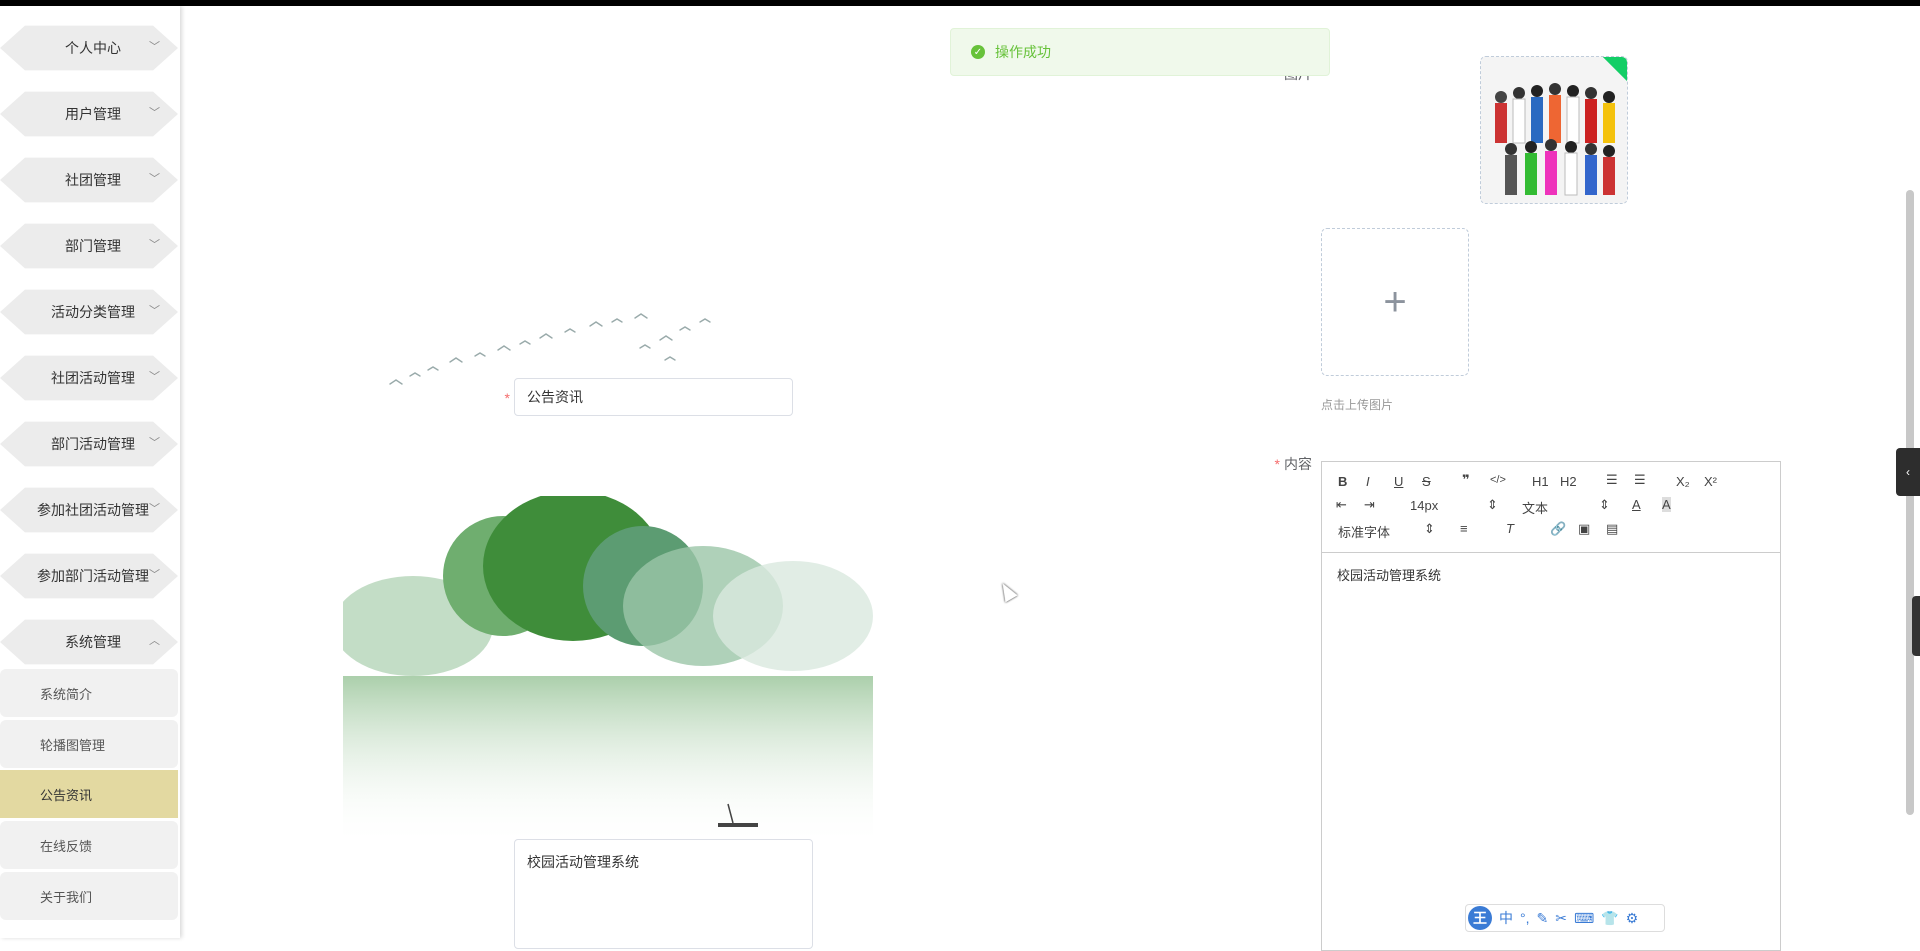 The width and height of the screenshot is (1920, 951). What do you see at coordinates (1683, 481) in the screenshot?
I see `subscript-button: X₂` at bounding box center [1683, 481].